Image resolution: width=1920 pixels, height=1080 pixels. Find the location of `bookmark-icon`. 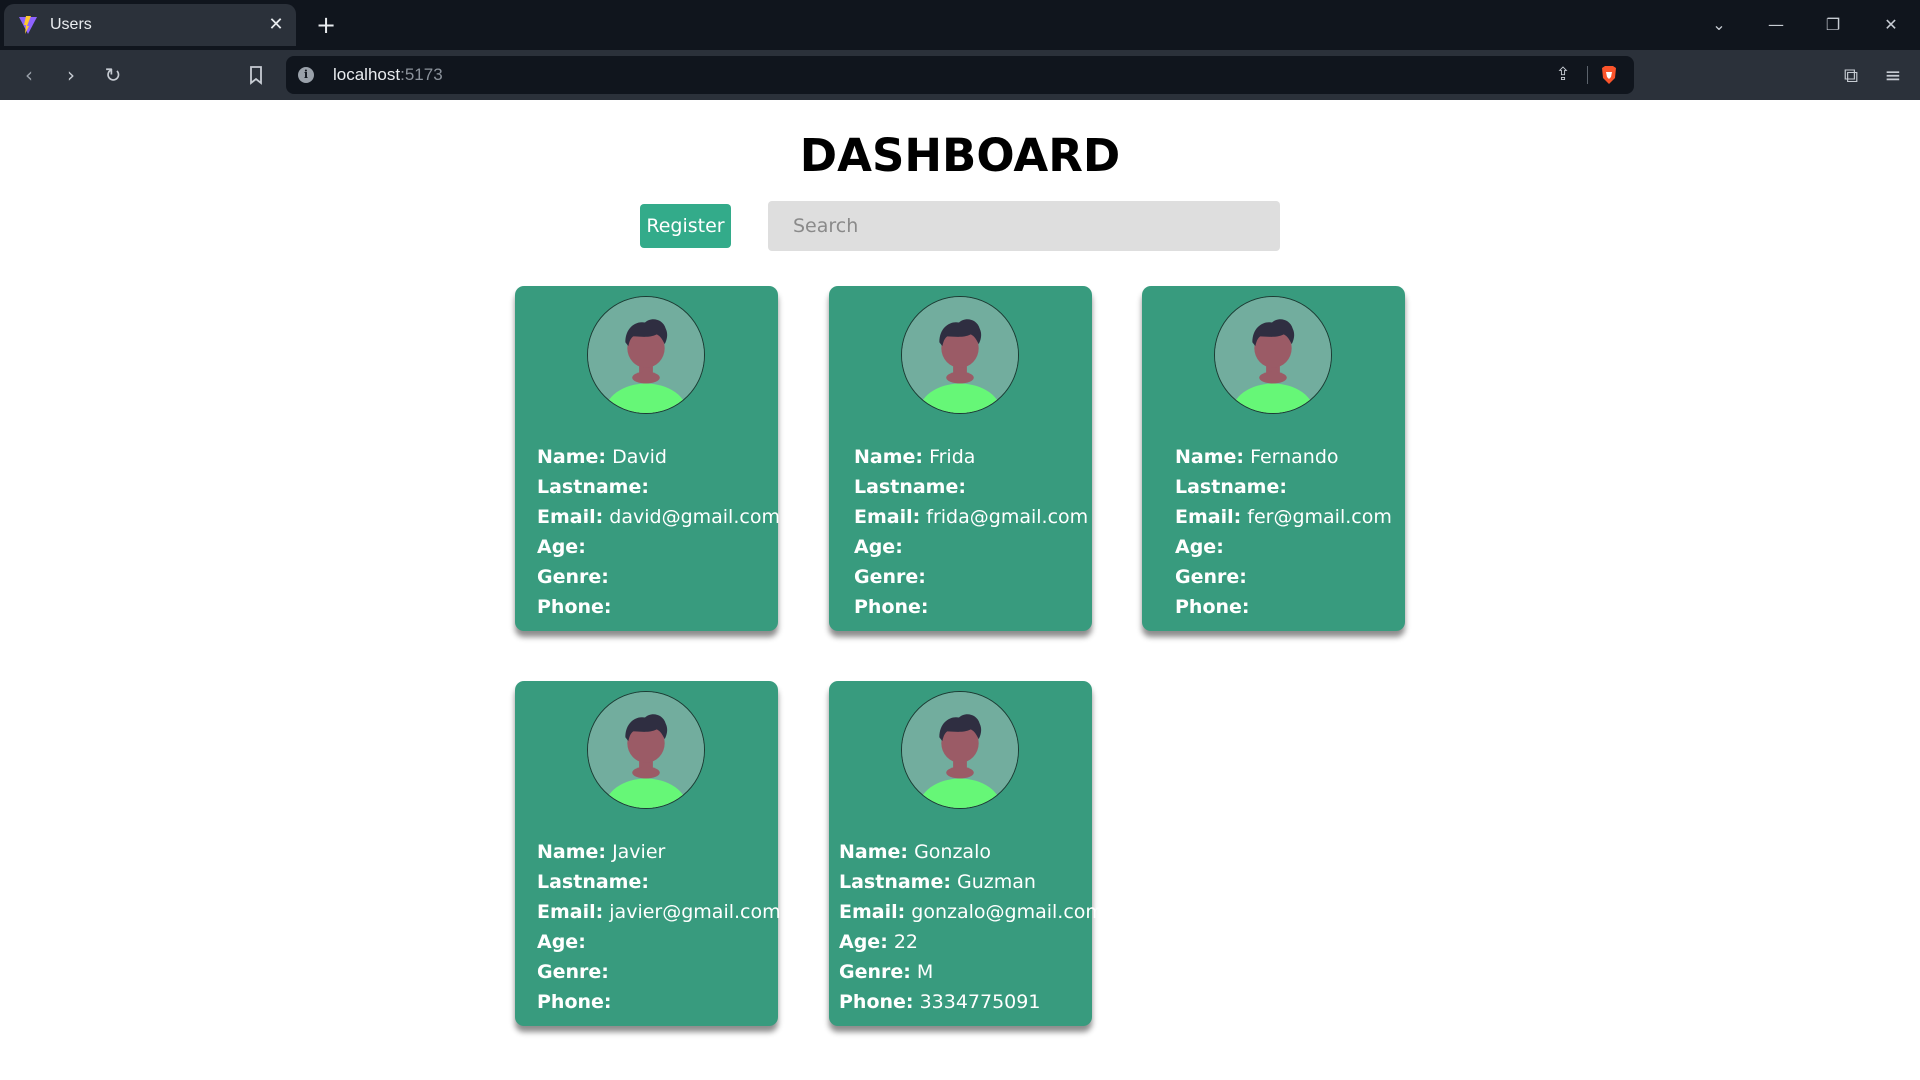

bookmark-icon is located at coordinates (256, 75).